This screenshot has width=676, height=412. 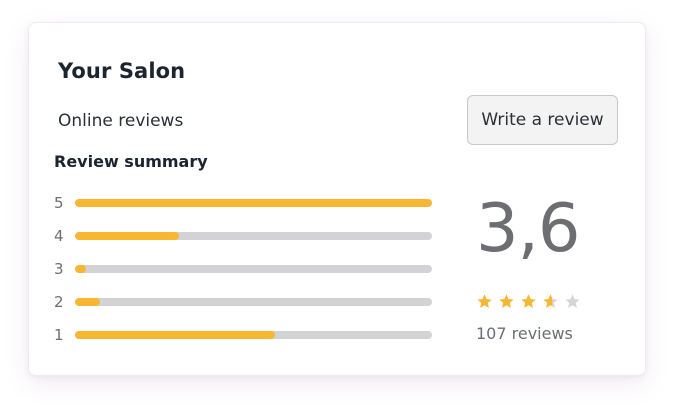 I want to click on rating-row-label: 4, so click(x=59, y=236).